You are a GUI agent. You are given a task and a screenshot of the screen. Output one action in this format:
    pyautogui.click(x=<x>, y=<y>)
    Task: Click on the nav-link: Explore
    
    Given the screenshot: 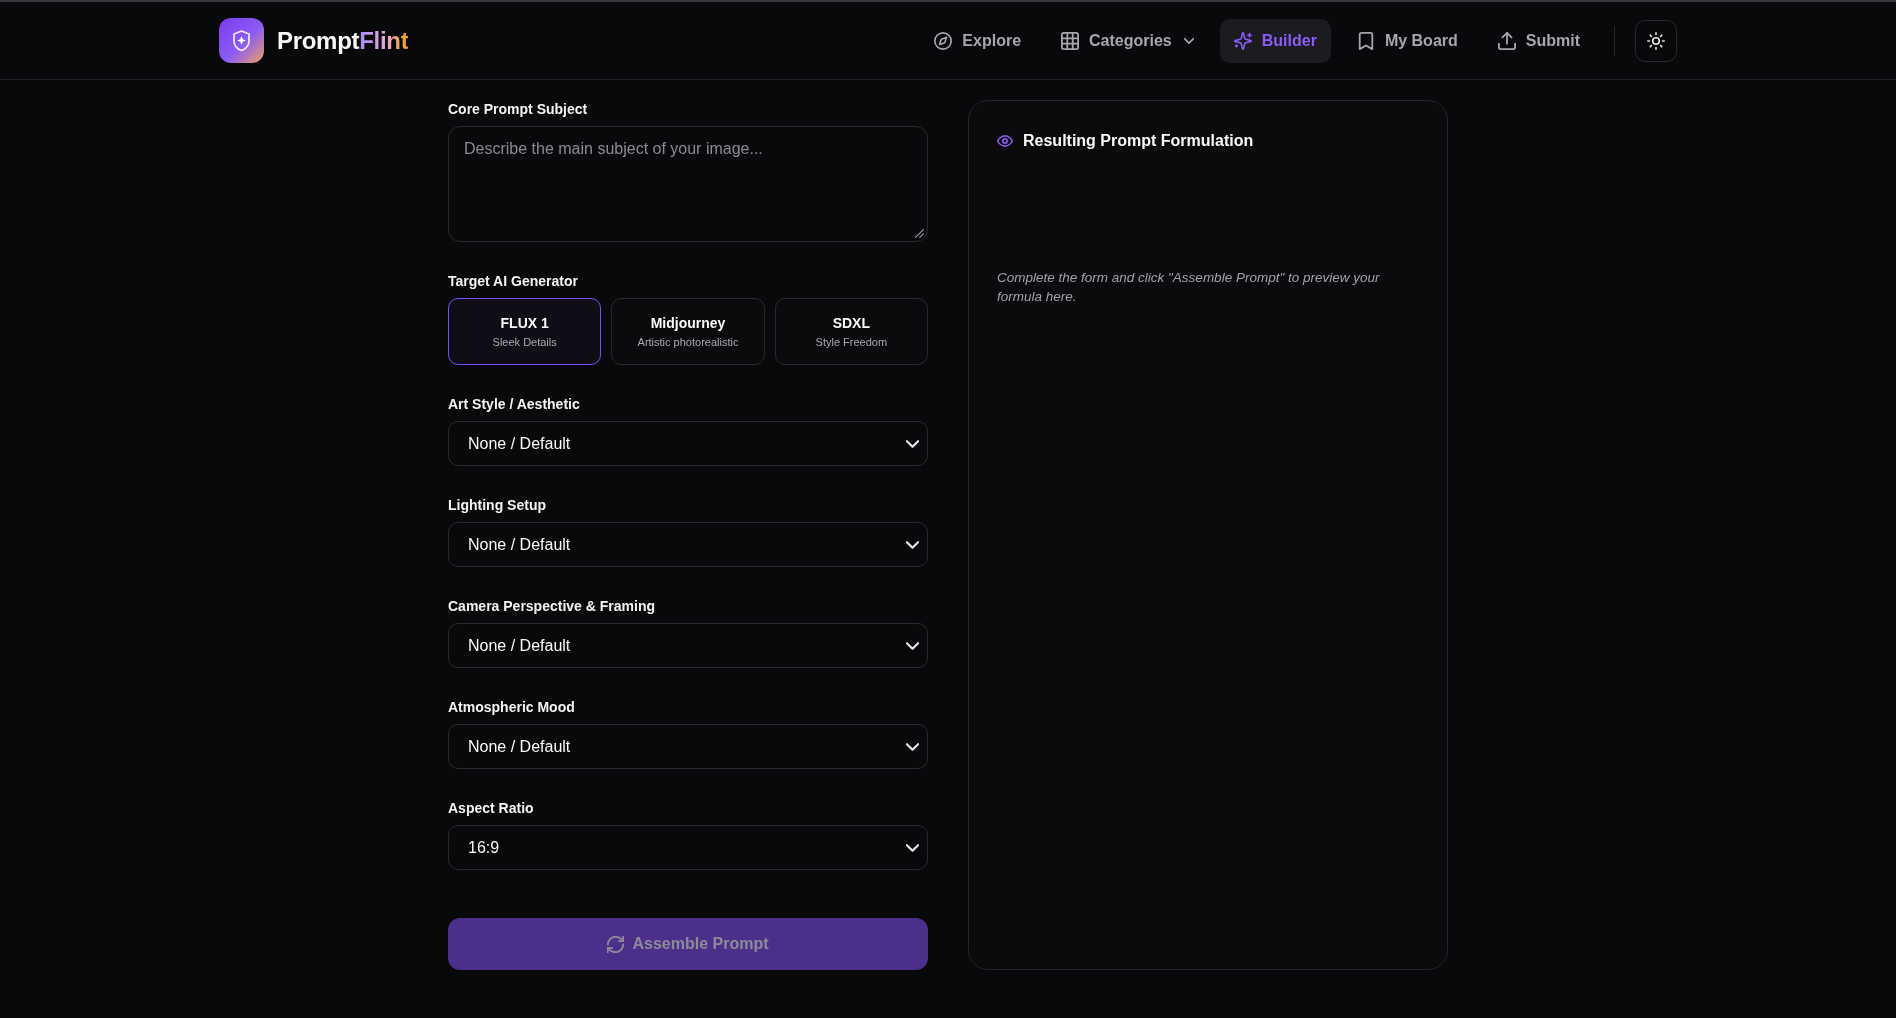 What is the action you would take?
    pyautogui.click(x=978, y=40)
    